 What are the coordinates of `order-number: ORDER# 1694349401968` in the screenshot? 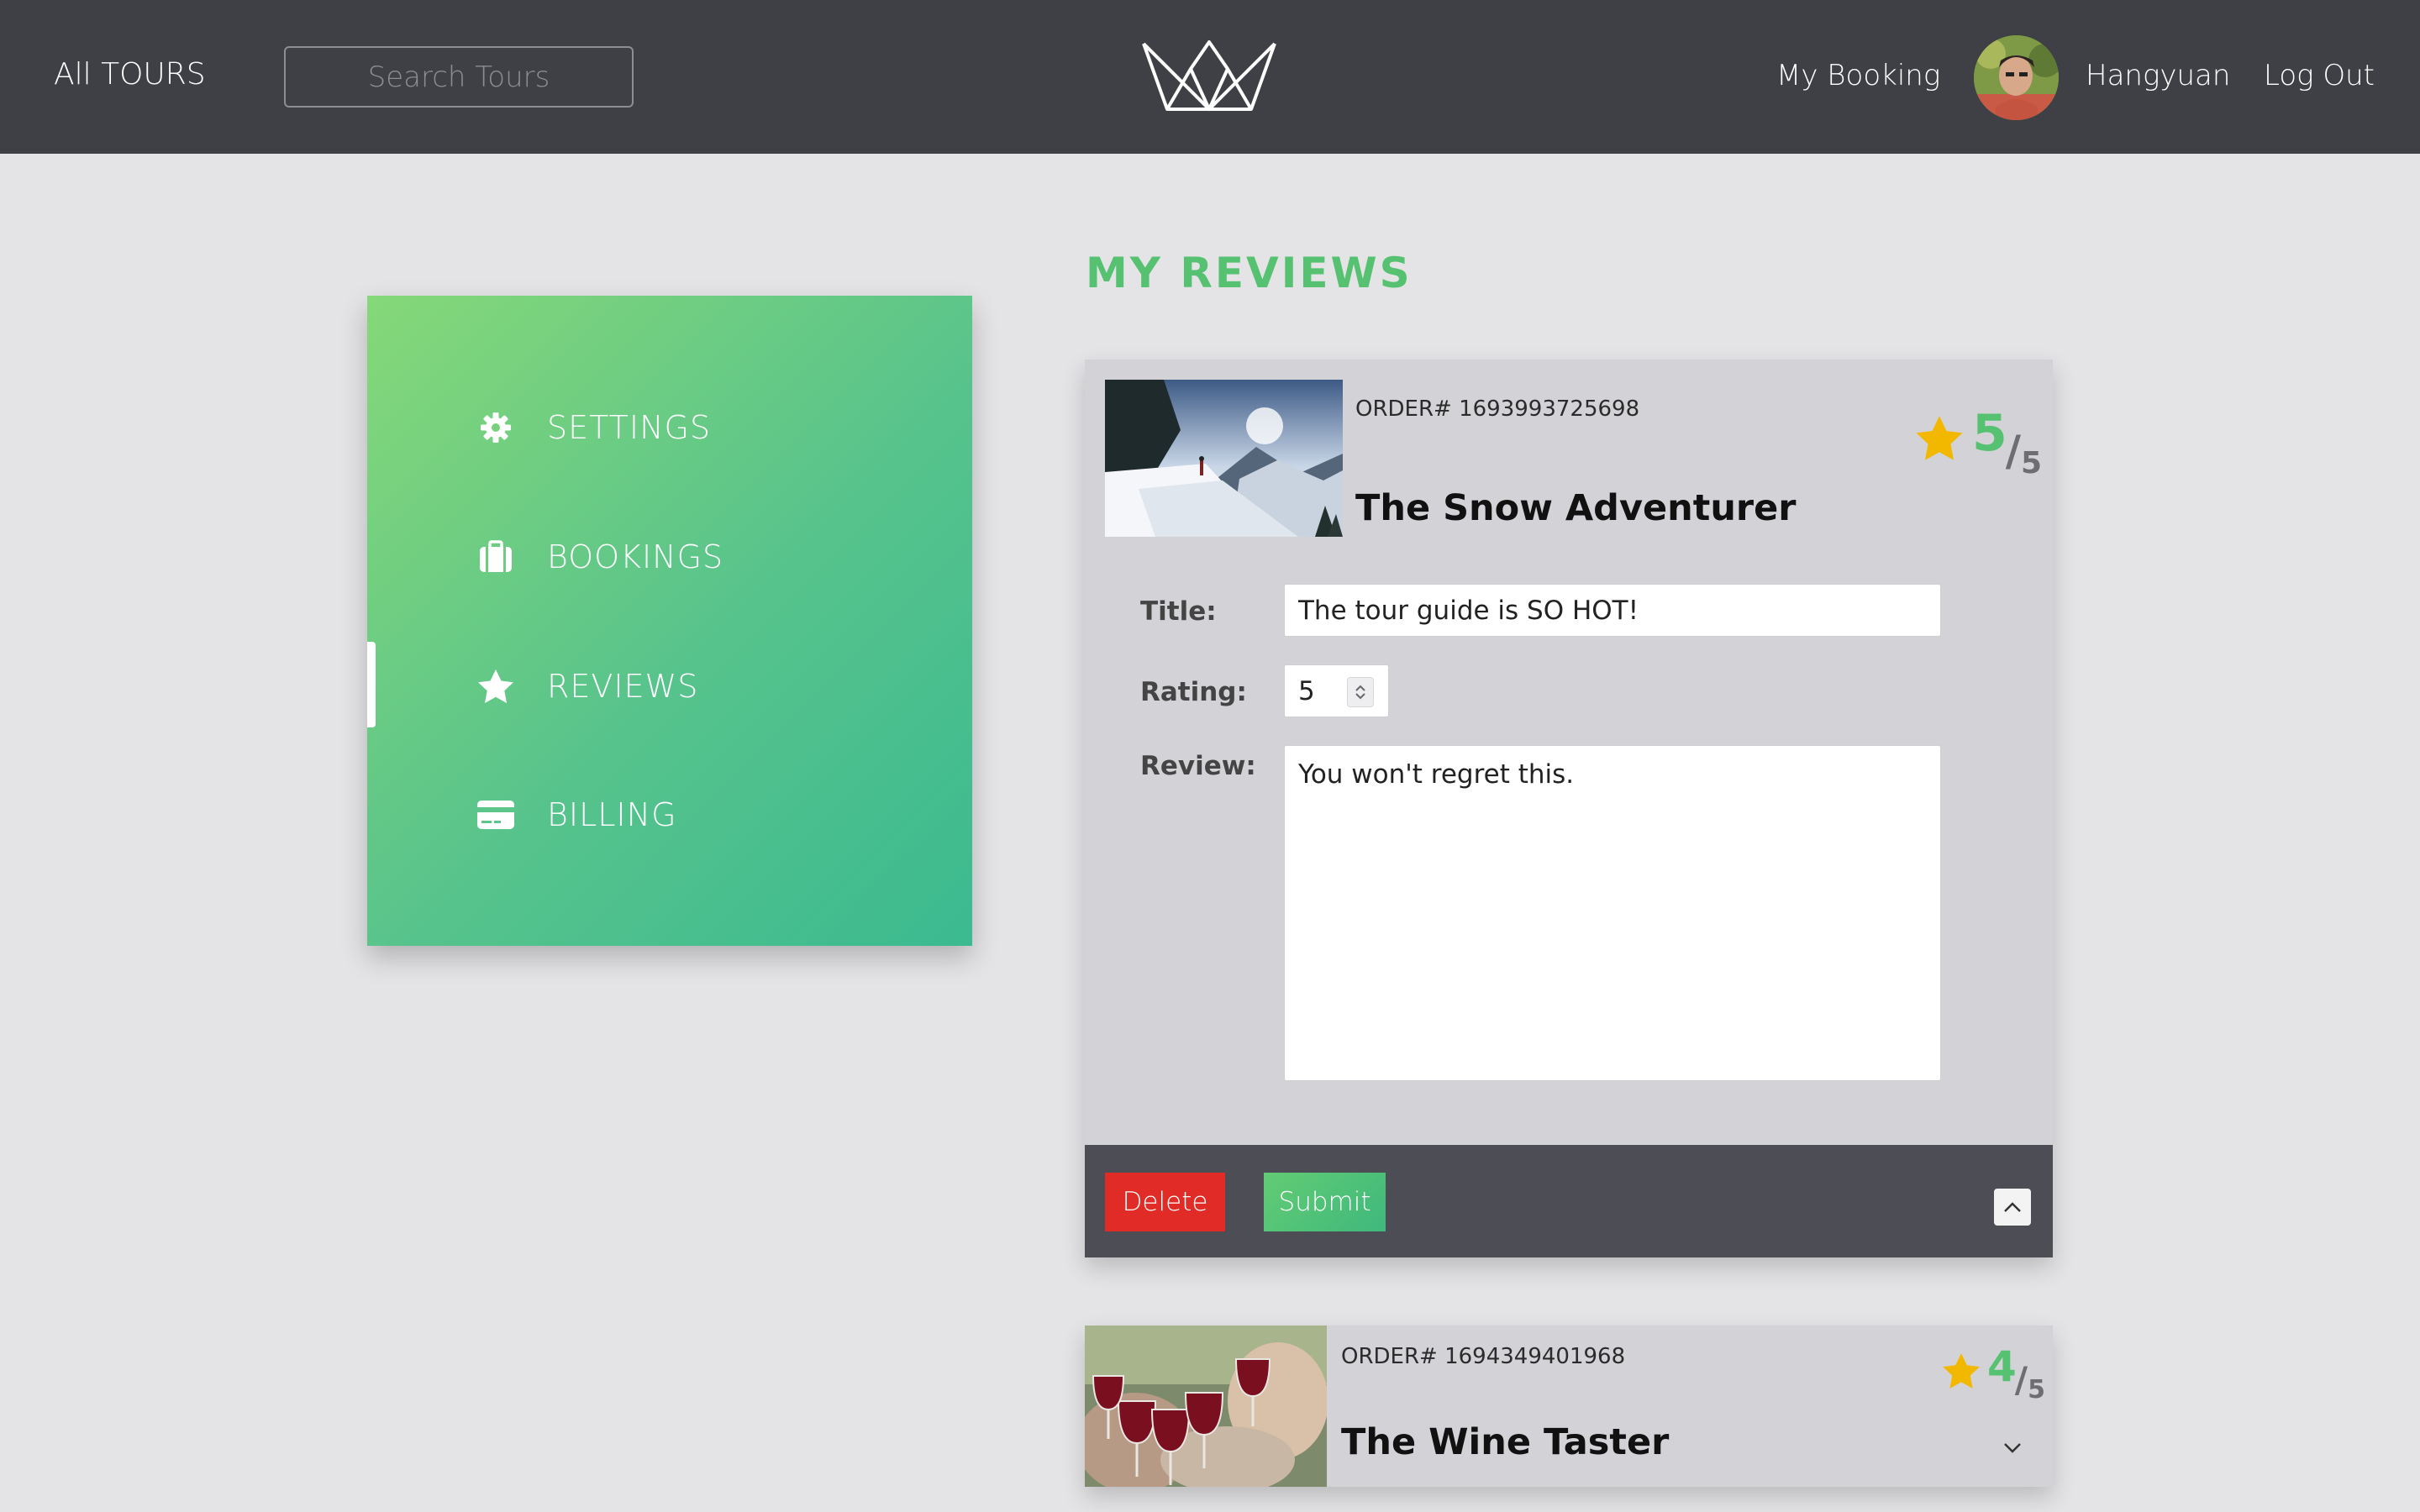 It's located at (1483, 1356).